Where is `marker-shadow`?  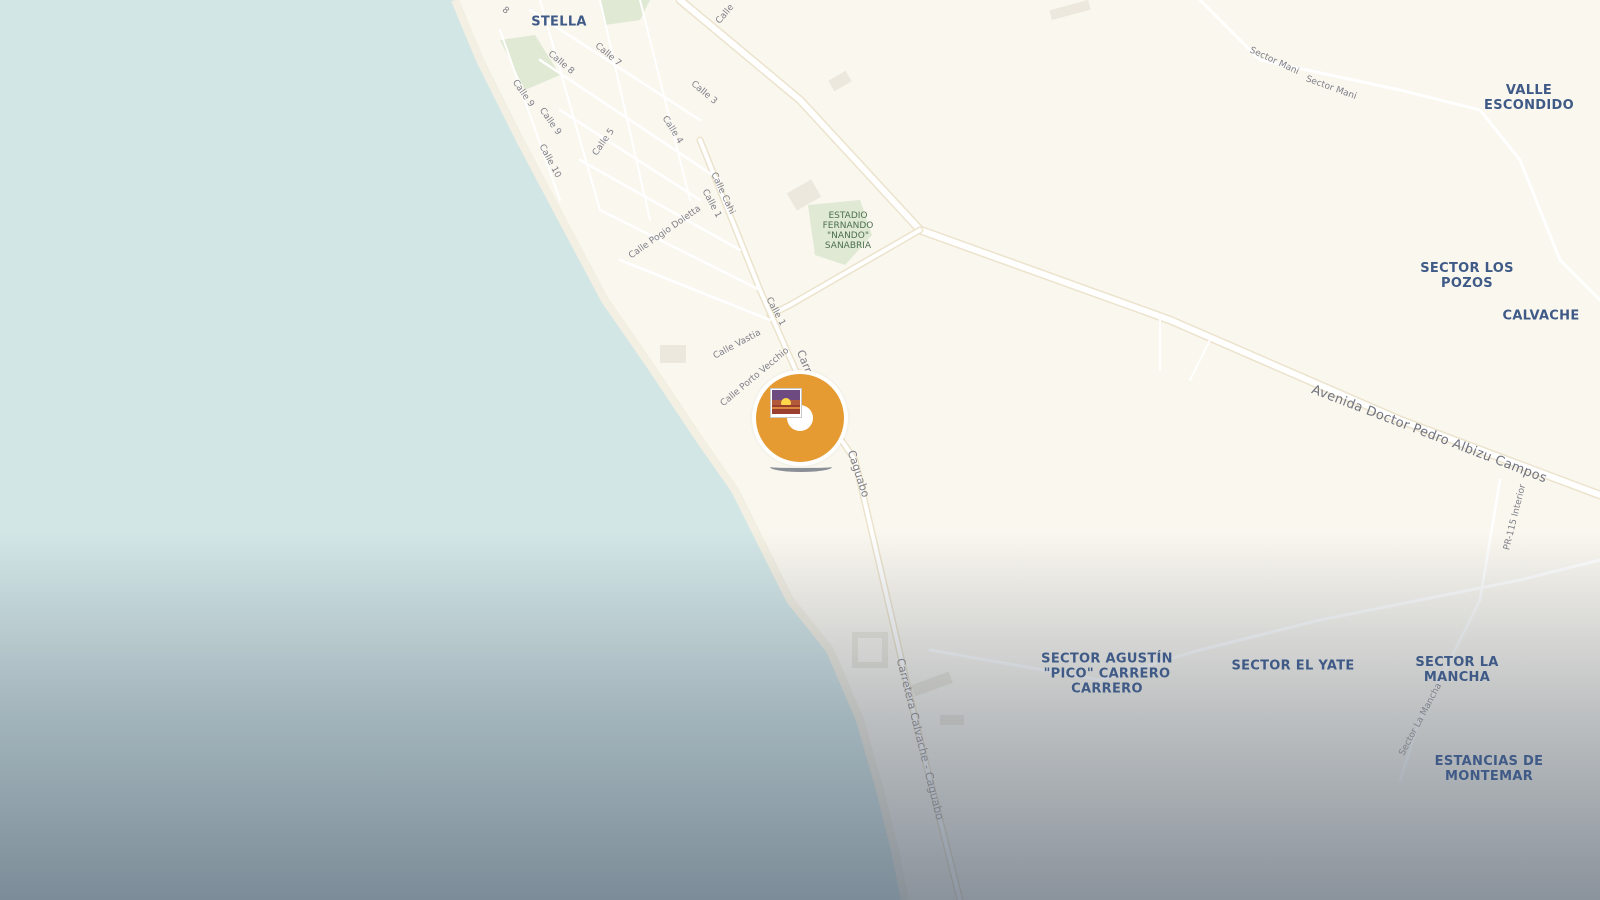
marker-shadow is located at coordinates (801, 467).